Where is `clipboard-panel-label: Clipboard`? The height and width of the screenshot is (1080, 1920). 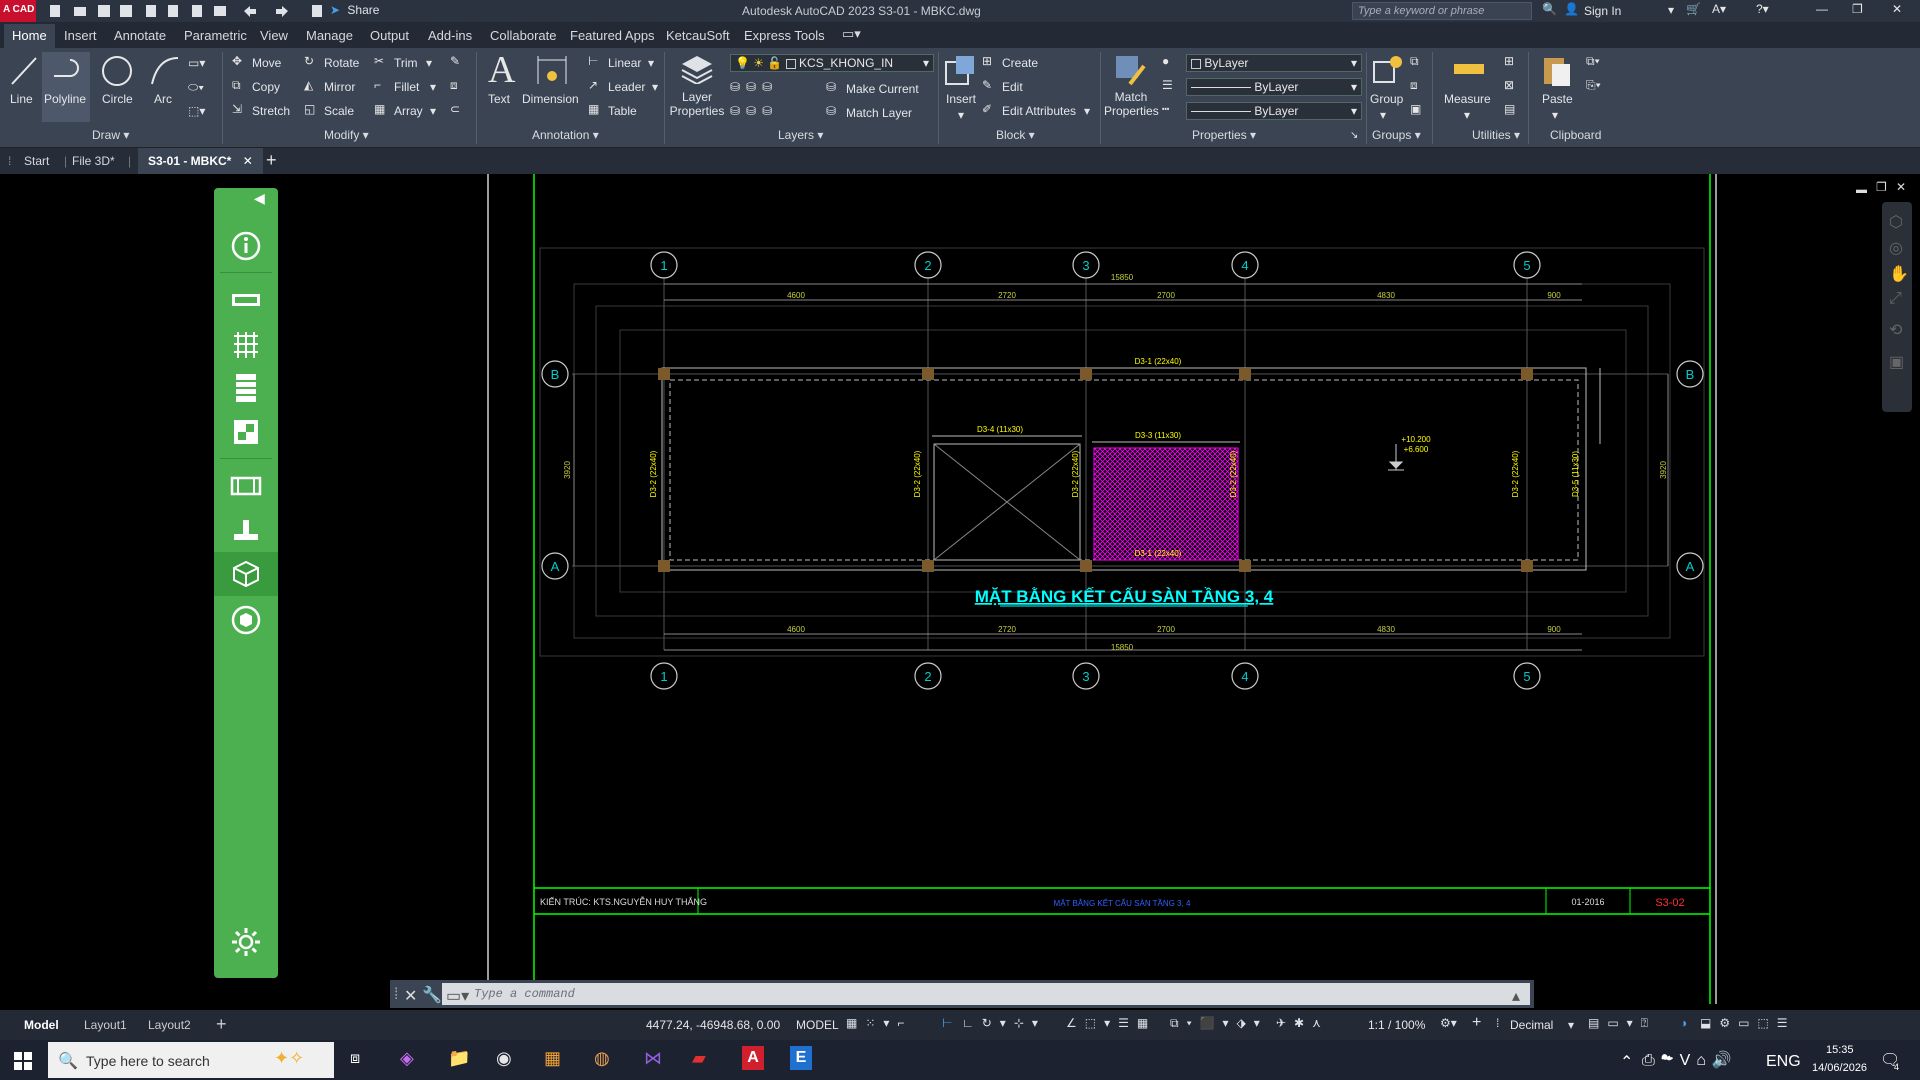
clipboard-panel-label: Clipboard is located at coordinates (1575, 135).